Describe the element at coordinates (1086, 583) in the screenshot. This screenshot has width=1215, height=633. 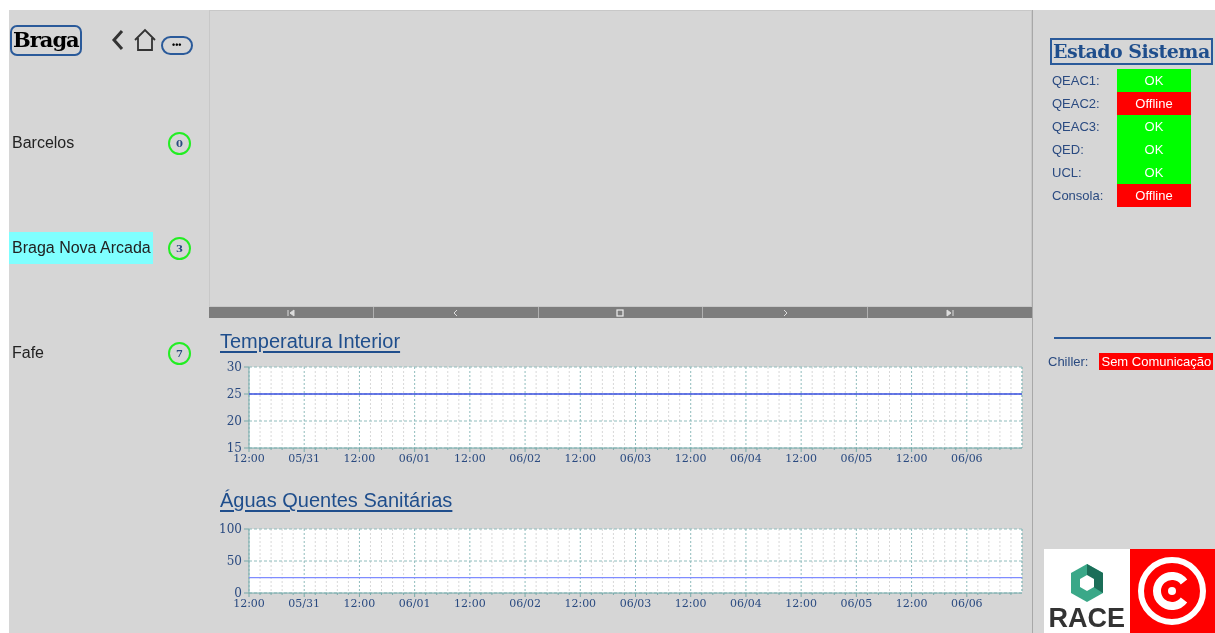
I see `hexagon-icon` at that location.